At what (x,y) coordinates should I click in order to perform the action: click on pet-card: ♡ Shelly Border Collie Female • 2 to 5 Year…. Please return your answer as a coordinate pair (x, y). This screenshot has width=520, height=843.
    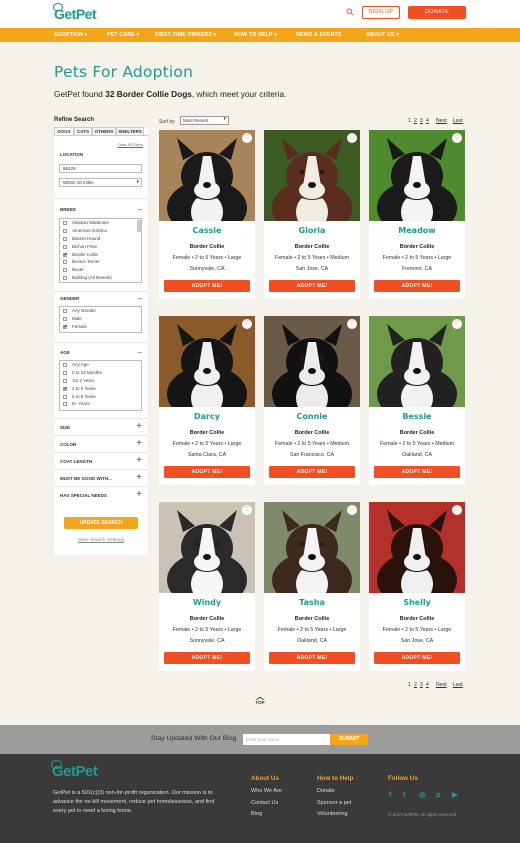
    Looking at the image, I should click on (417, 586).